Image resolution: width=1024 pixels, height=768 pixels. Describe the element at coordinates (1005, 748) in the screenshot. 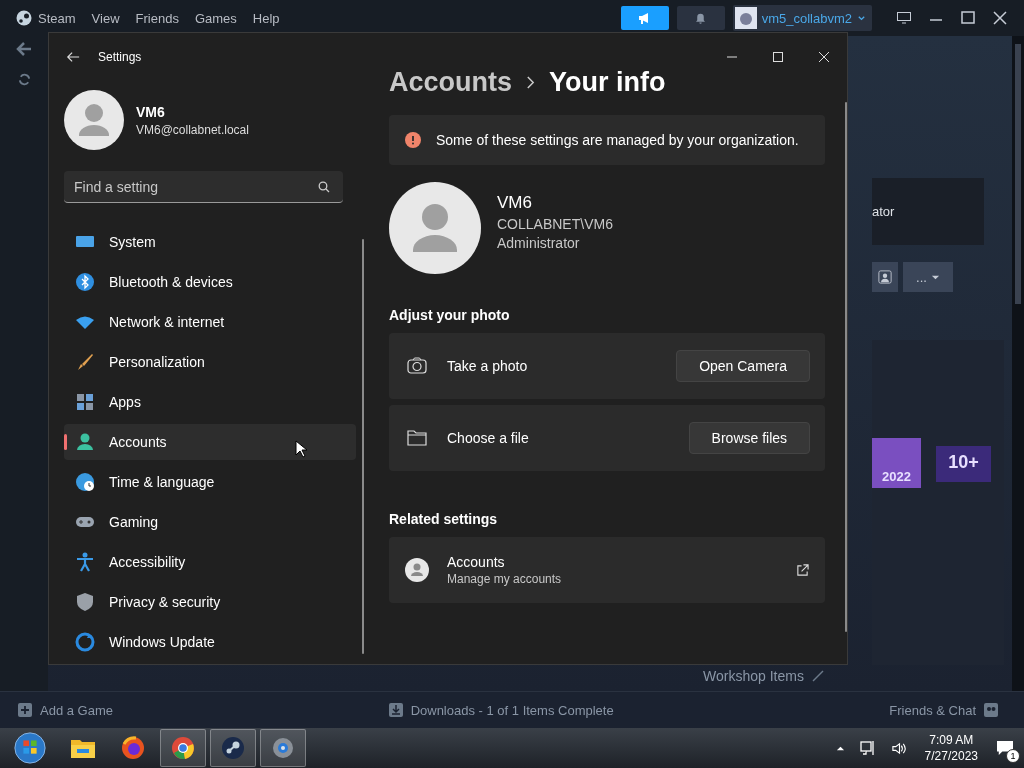

I see `action-center-button: 1` at that location.